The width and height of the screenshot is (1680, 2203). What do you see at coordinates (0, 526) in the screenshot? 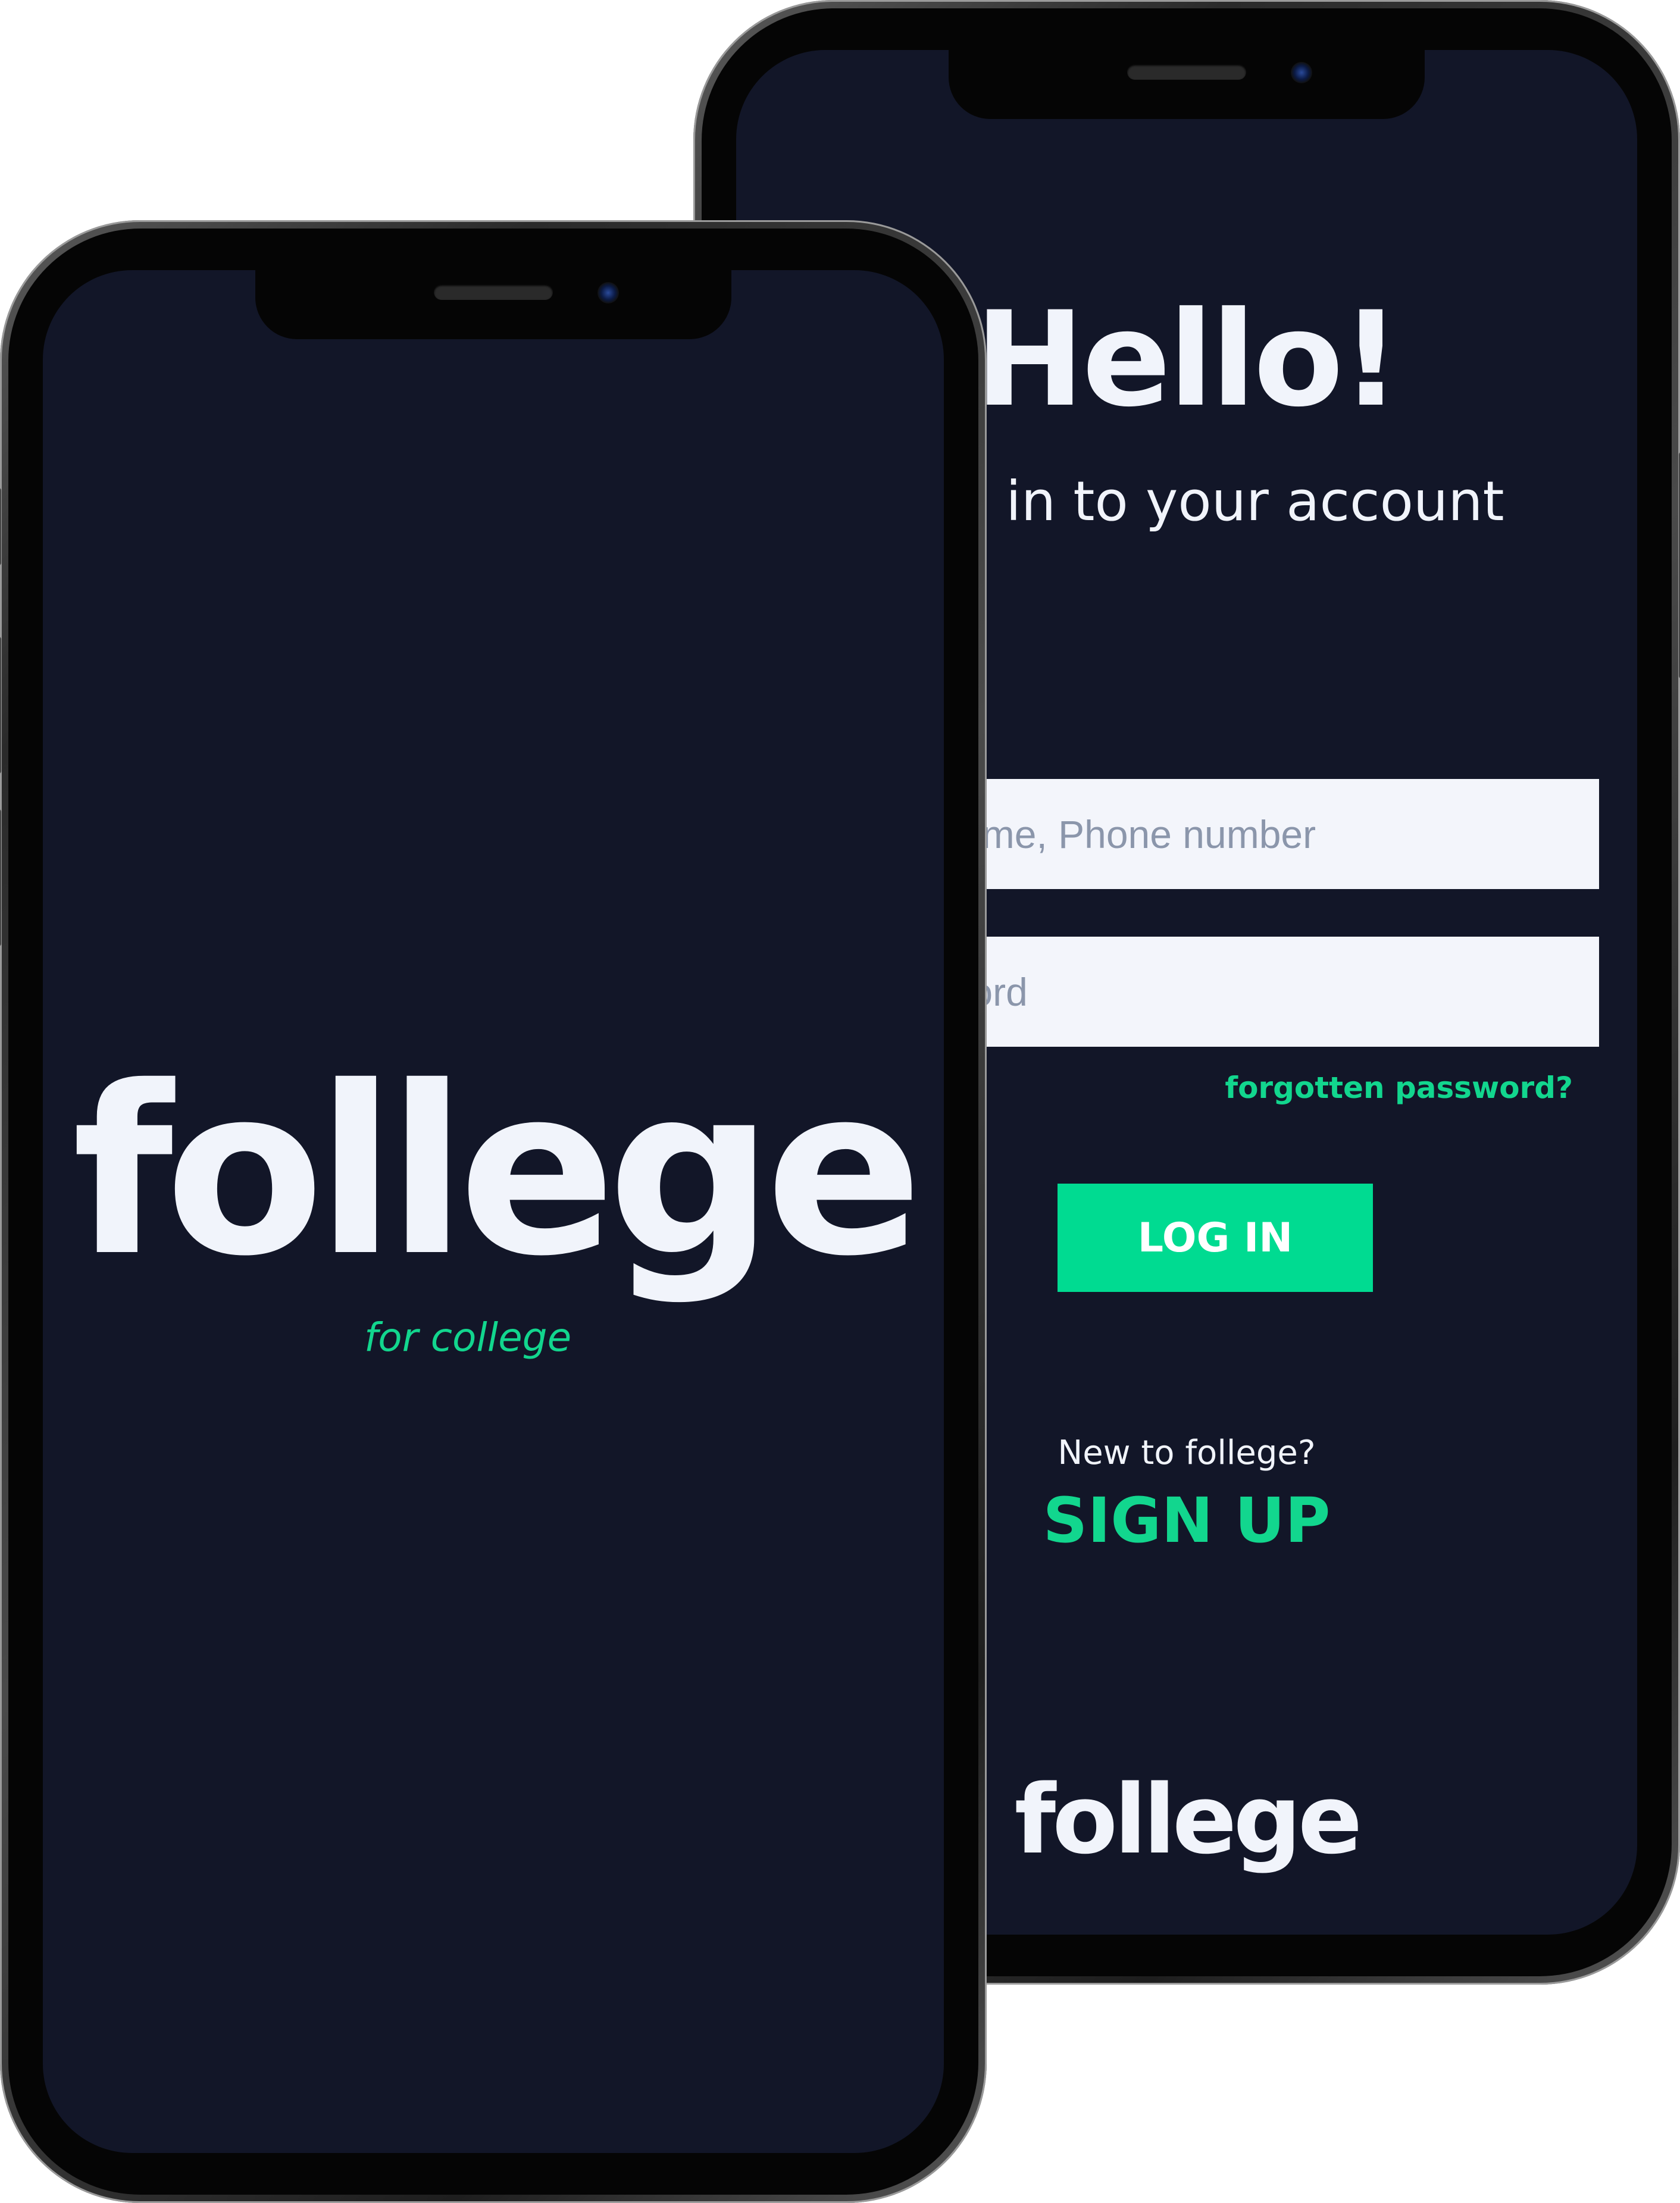
I see `mute-switch` at bounding box center [0, 526].